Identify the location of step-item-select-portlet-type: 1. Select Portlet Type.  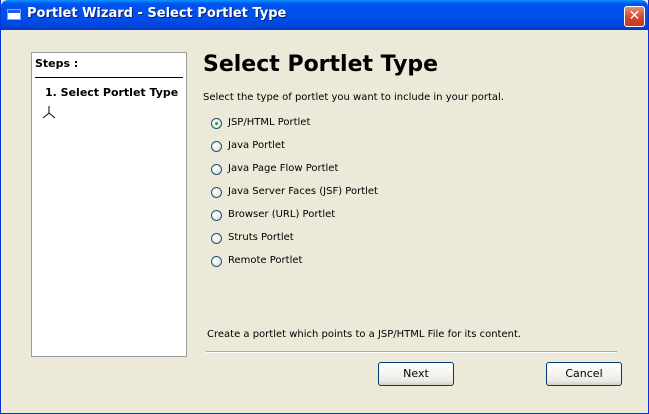
(112, 92).